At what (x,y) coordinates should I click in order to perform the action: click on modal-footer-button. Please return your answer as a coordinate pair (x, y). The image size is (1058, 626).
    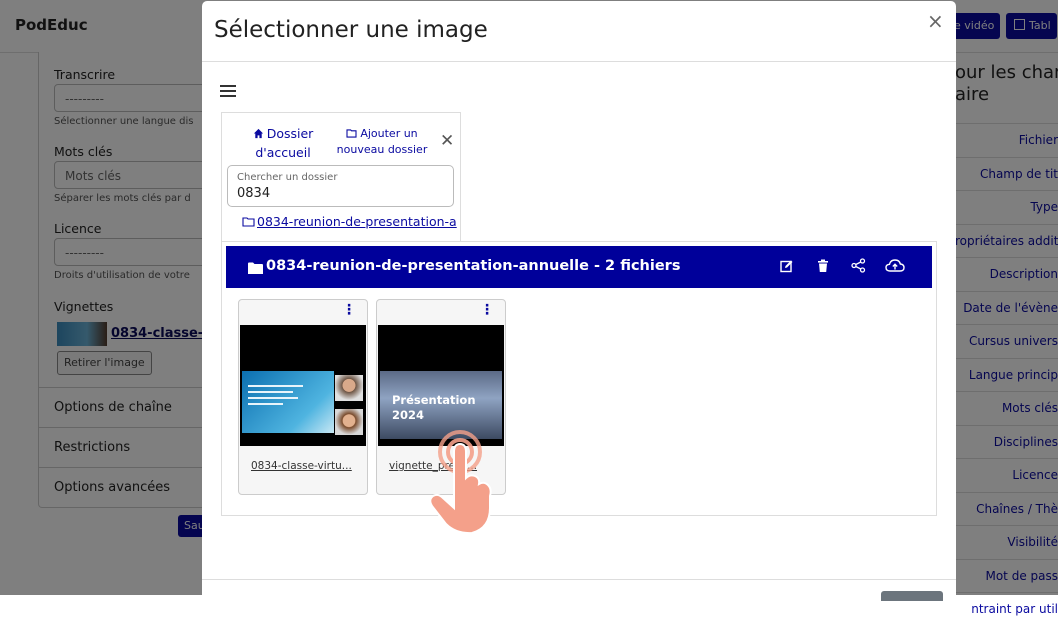
    Looking at the image, I should click on (912, 596).